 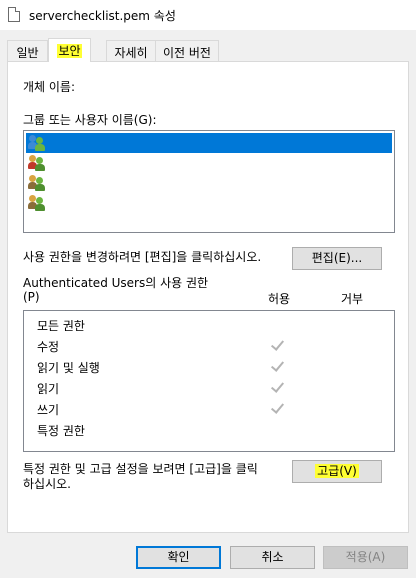 What do you see at coordinates (209, 366) in the screenshot?
I see `permission-row: 읽기 및 실행` at bounding box center [209, 366].